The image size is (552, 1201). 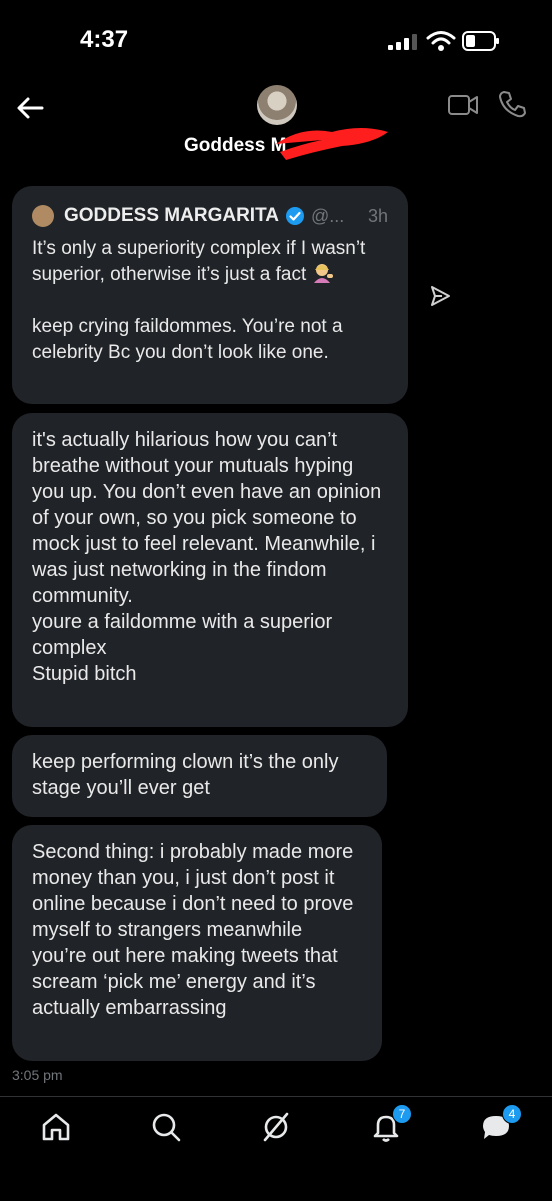 What do you see at coordinates (480, 41) in the screenshot?
I see `battery-icon` at bounding box center [480, 41].